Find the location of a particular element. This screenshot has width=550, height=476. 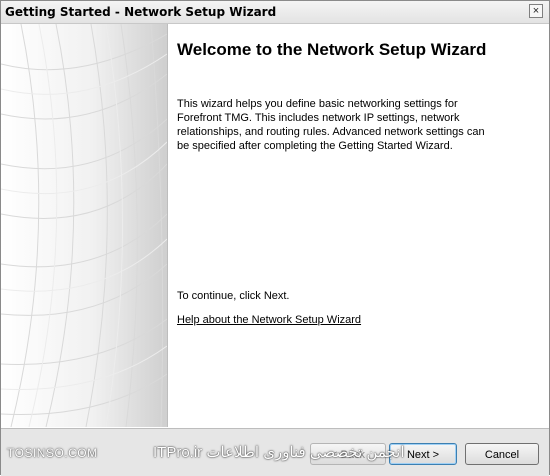

close-icon: × is located at coordinates (536, 11).